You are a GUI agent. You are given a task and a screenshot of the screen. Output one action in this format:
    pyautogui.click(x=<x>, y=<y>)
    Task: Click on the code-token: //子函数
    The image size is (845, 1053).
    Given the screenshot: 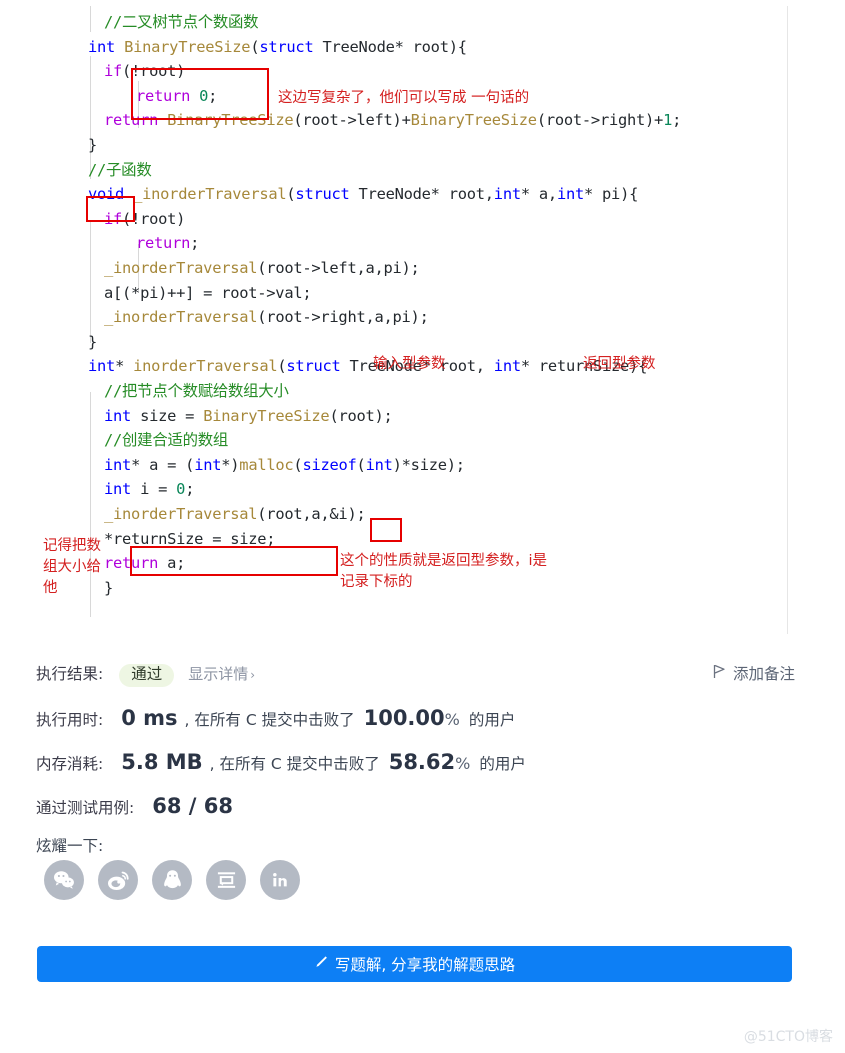 What is the action you would take?
    pyautogui.click(x=120, y=169)
    